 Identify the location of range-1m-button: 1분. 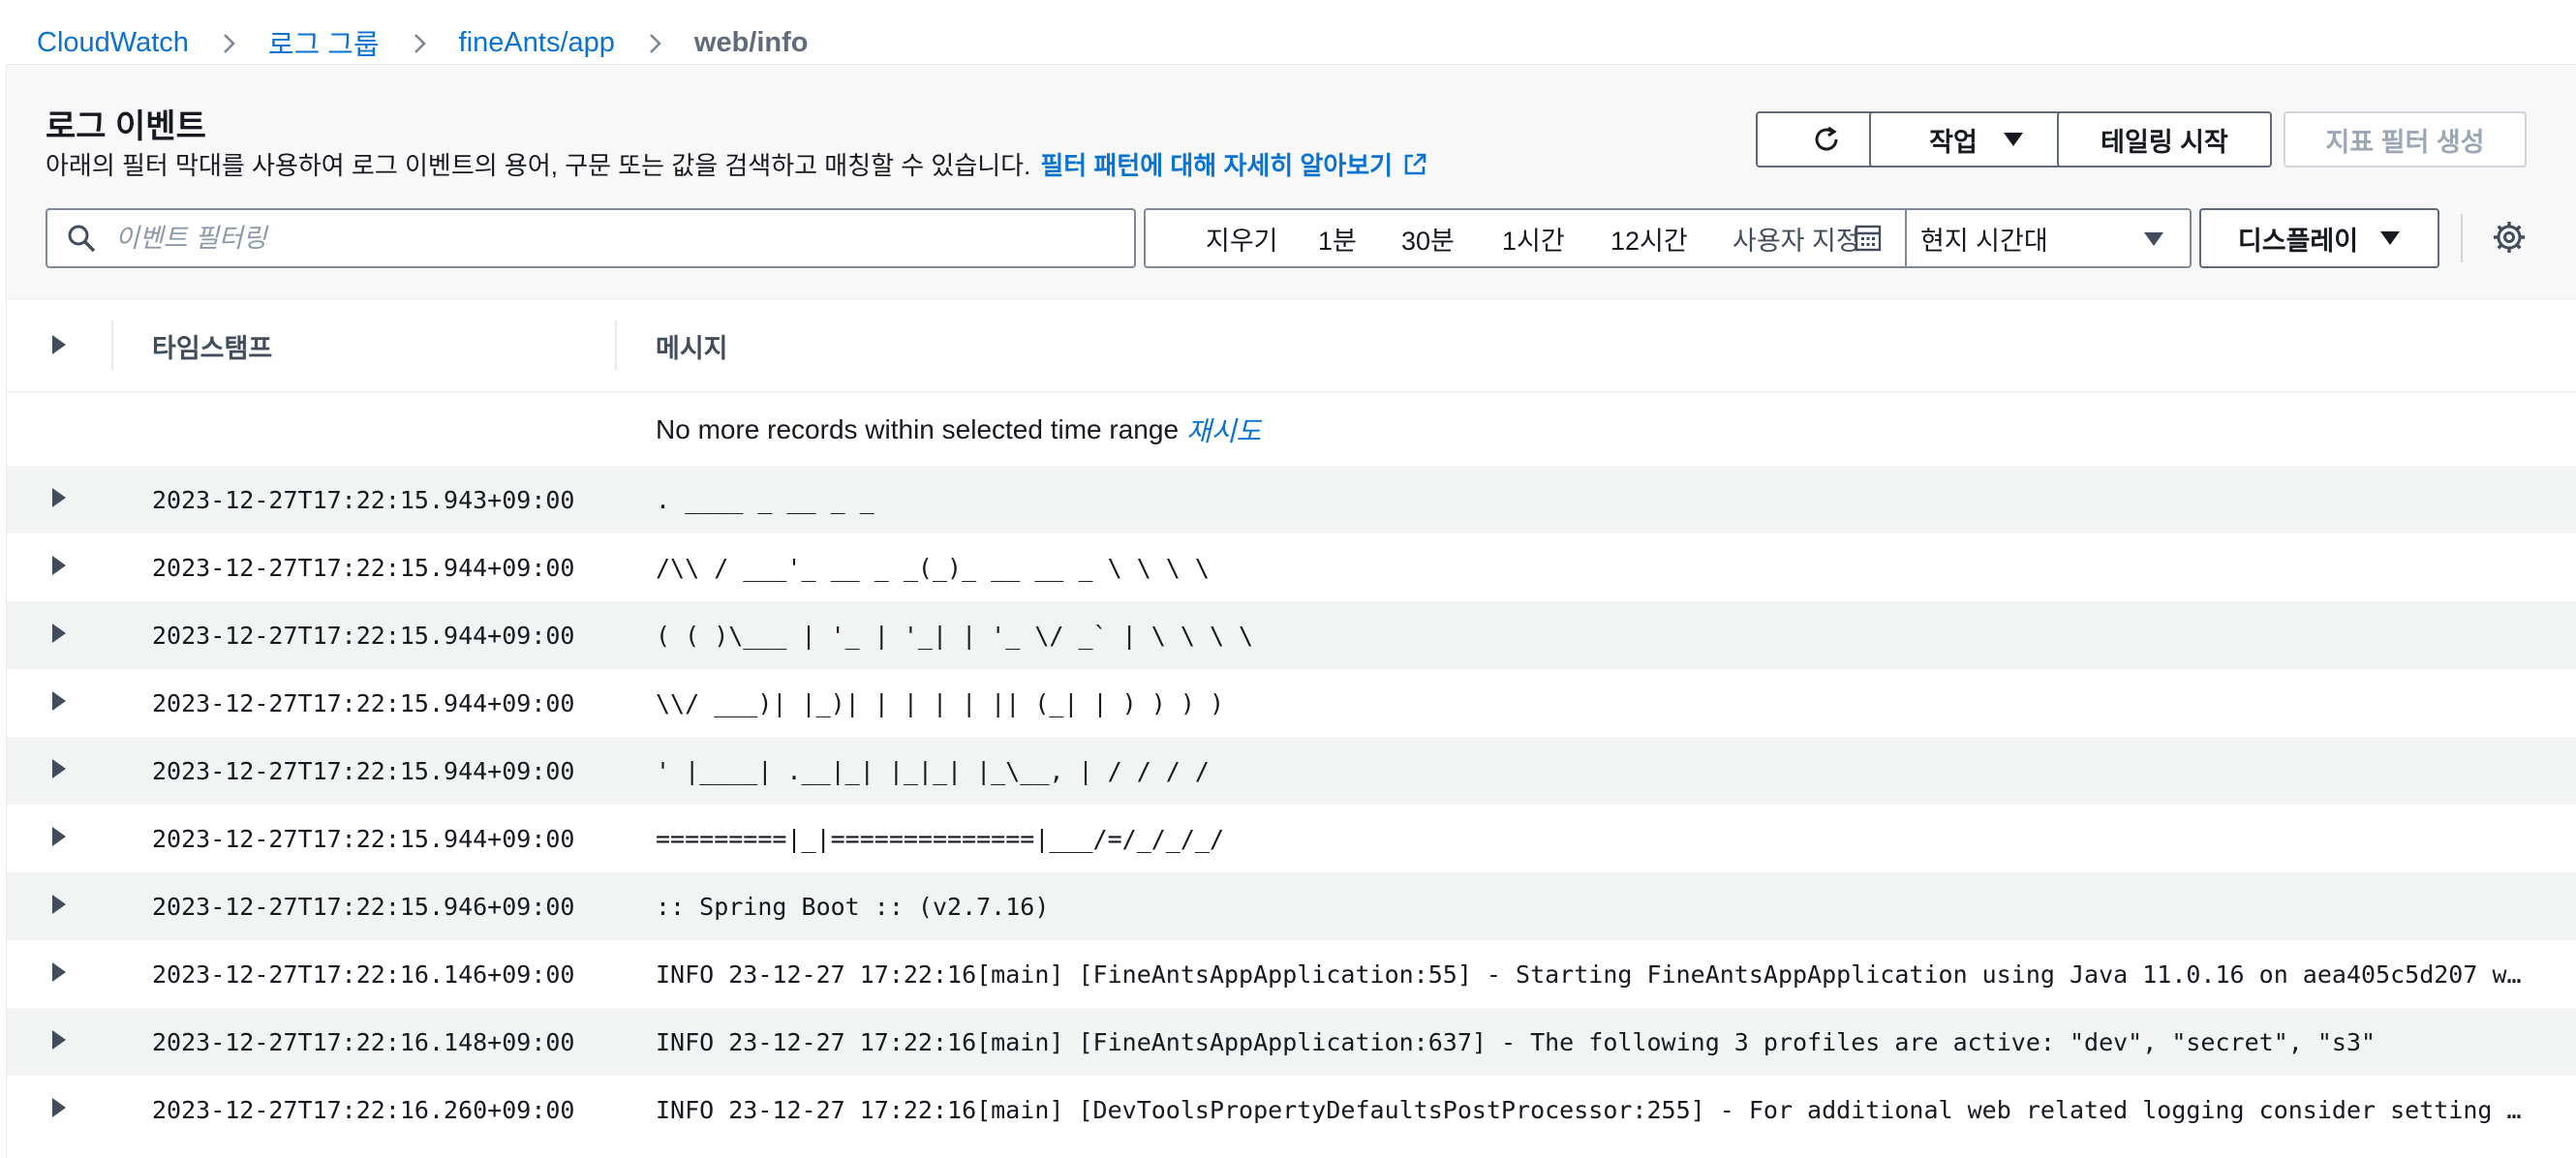
(1337, 238).